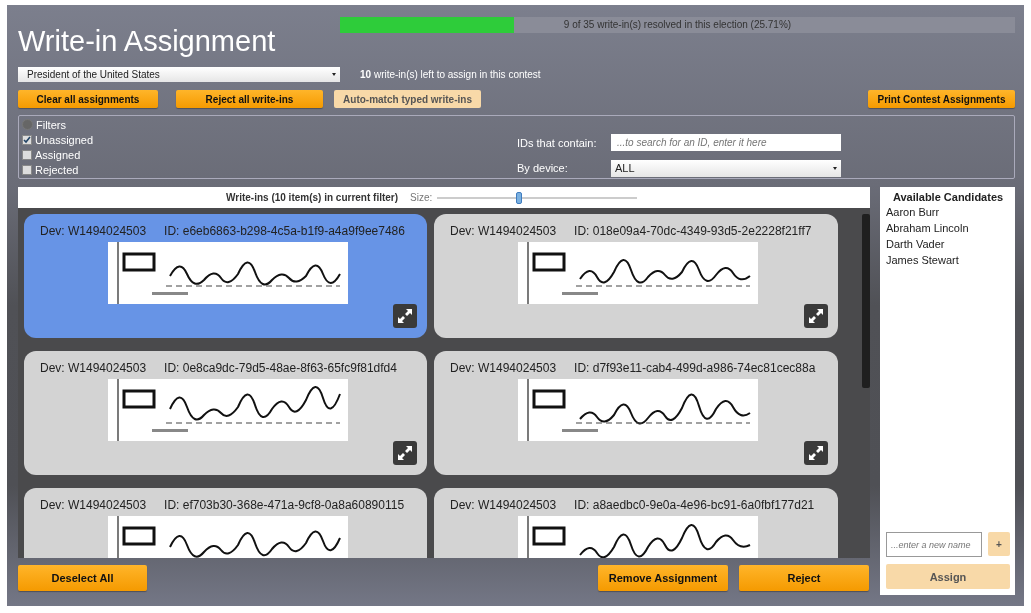 The width and height of the screenshot is (1031, 613). I want to click on writein-card: Dev: W1494024503 ID: e6eb6863-b298-4c5a-b1f9-a4a9f9ee7486, so click(225, 276).